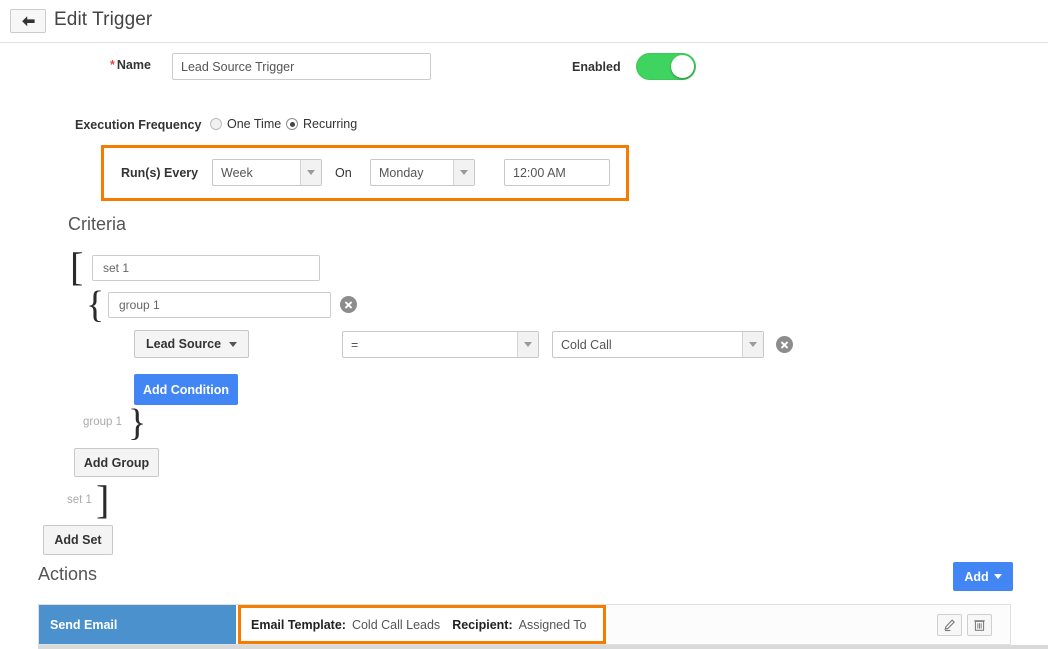  What do you see at coordinates (524, 647) in the screenshot?
I see `bottom-strip` at bounding box center [524, 647].